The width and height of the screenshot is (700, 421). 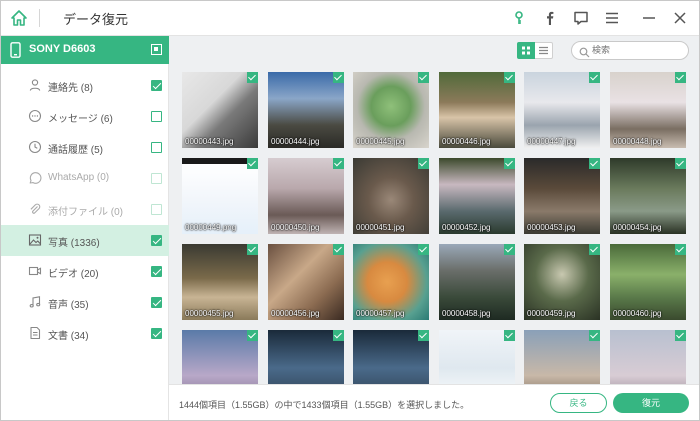 I want to click on sidebar-item-label: 通話履歴 (5), so click(x=75, y=150).